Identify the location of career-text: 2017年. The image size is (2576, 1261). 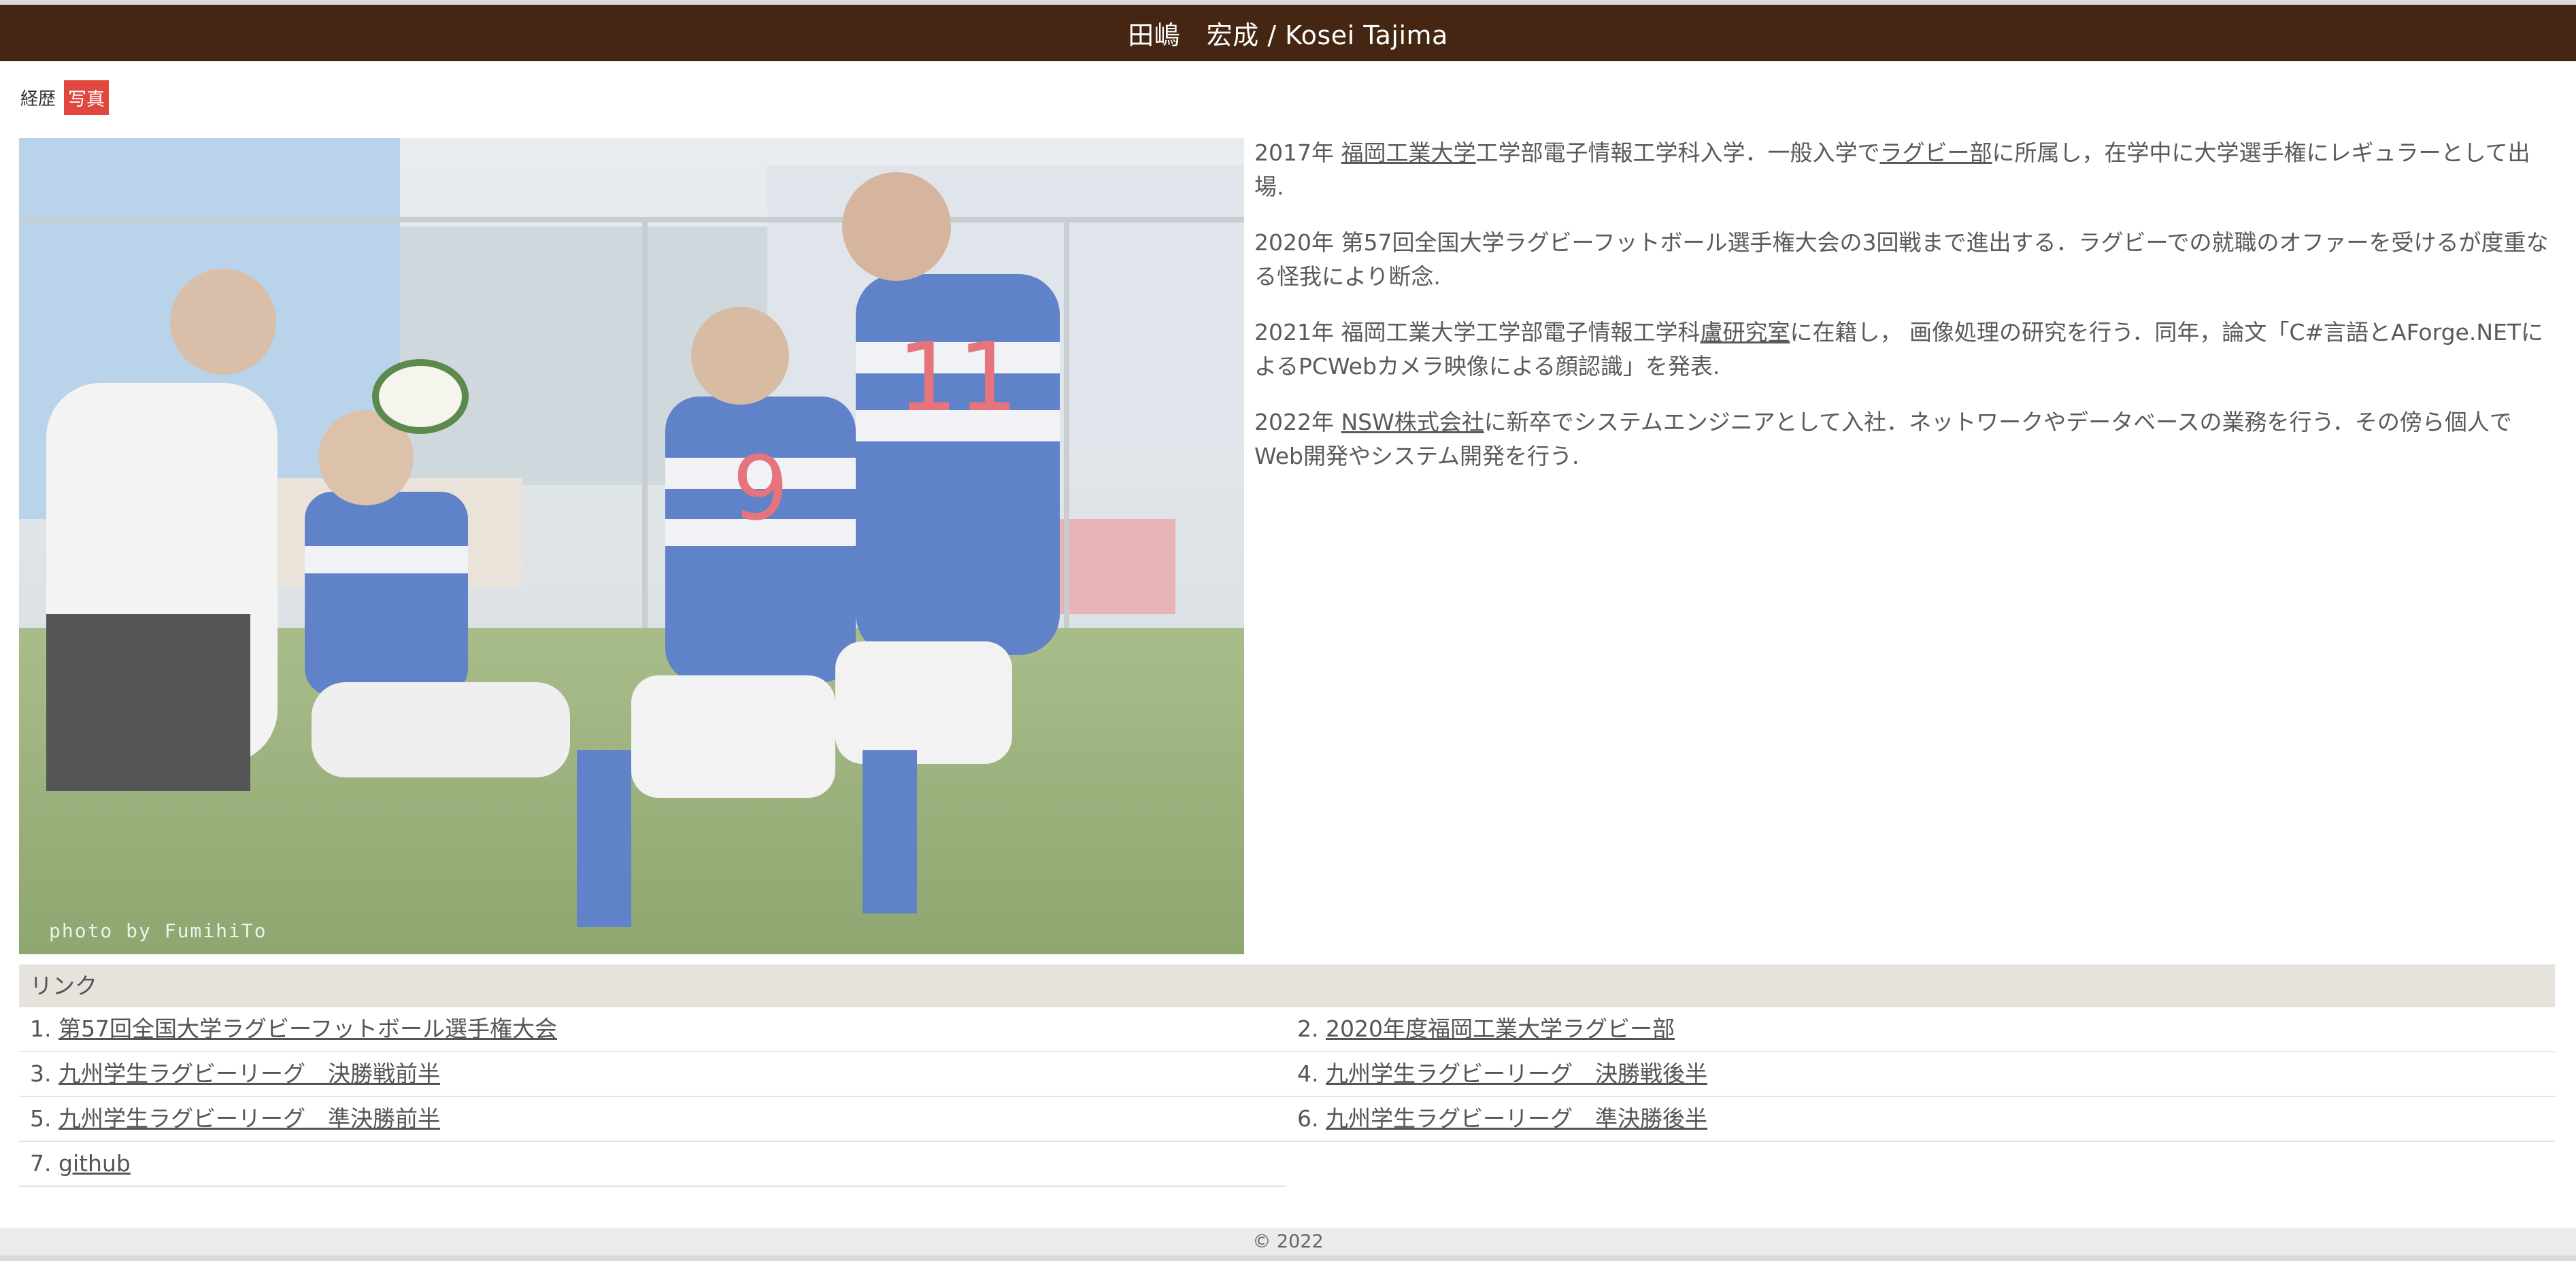
(1297, 153).